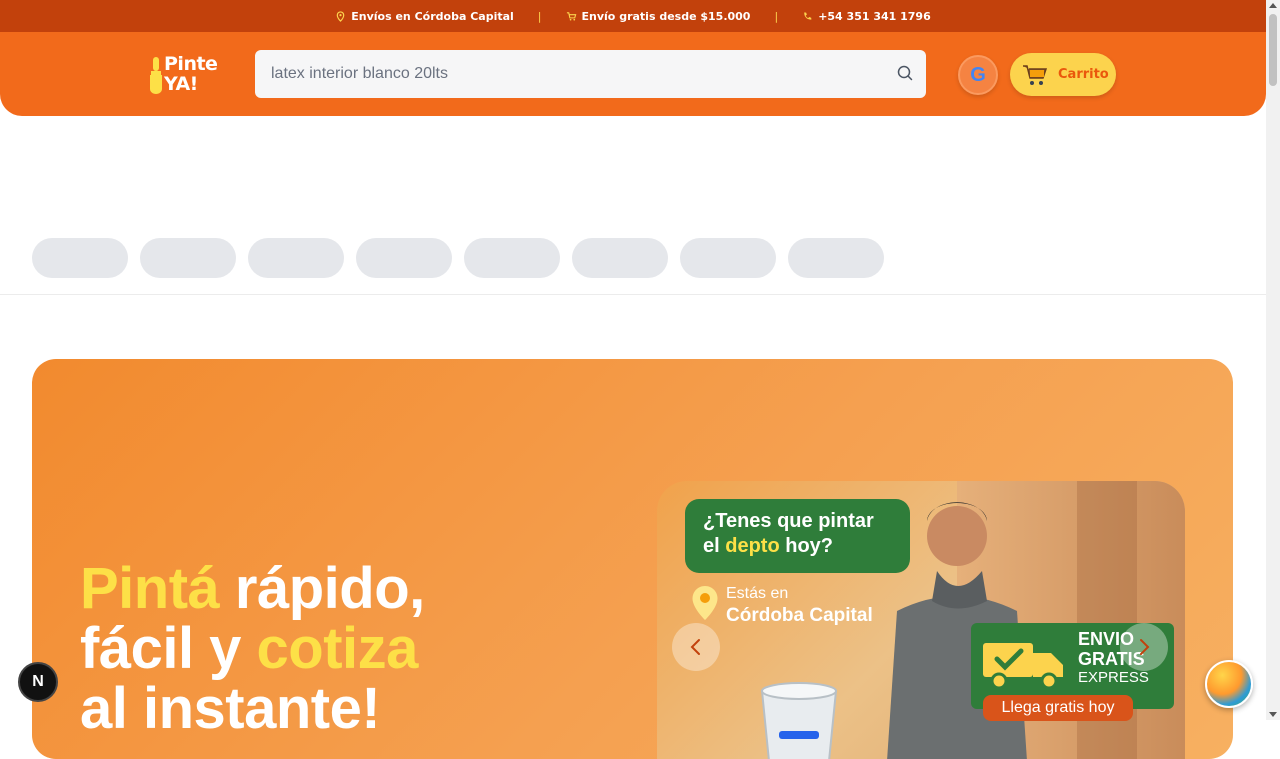  I want to click on question-line-2-highlight: depto, so click(752, 546).